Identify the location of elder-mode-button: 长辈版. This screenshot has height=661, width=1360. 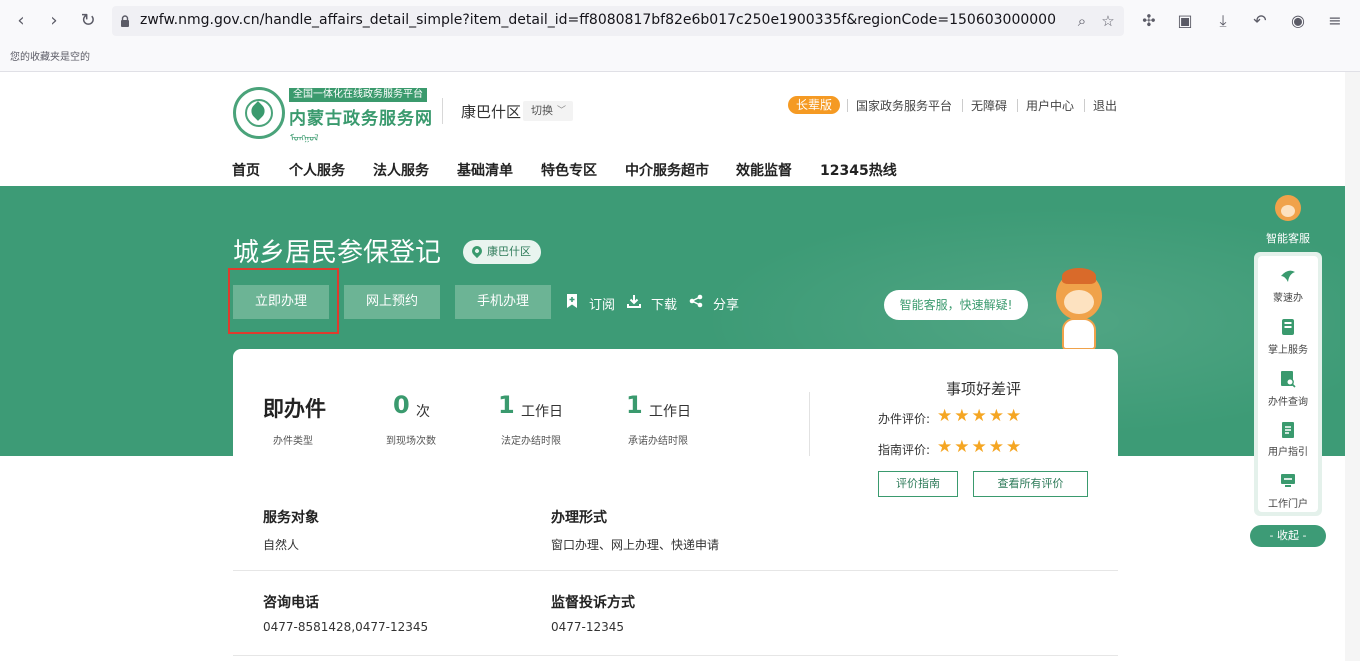
(814, 105).